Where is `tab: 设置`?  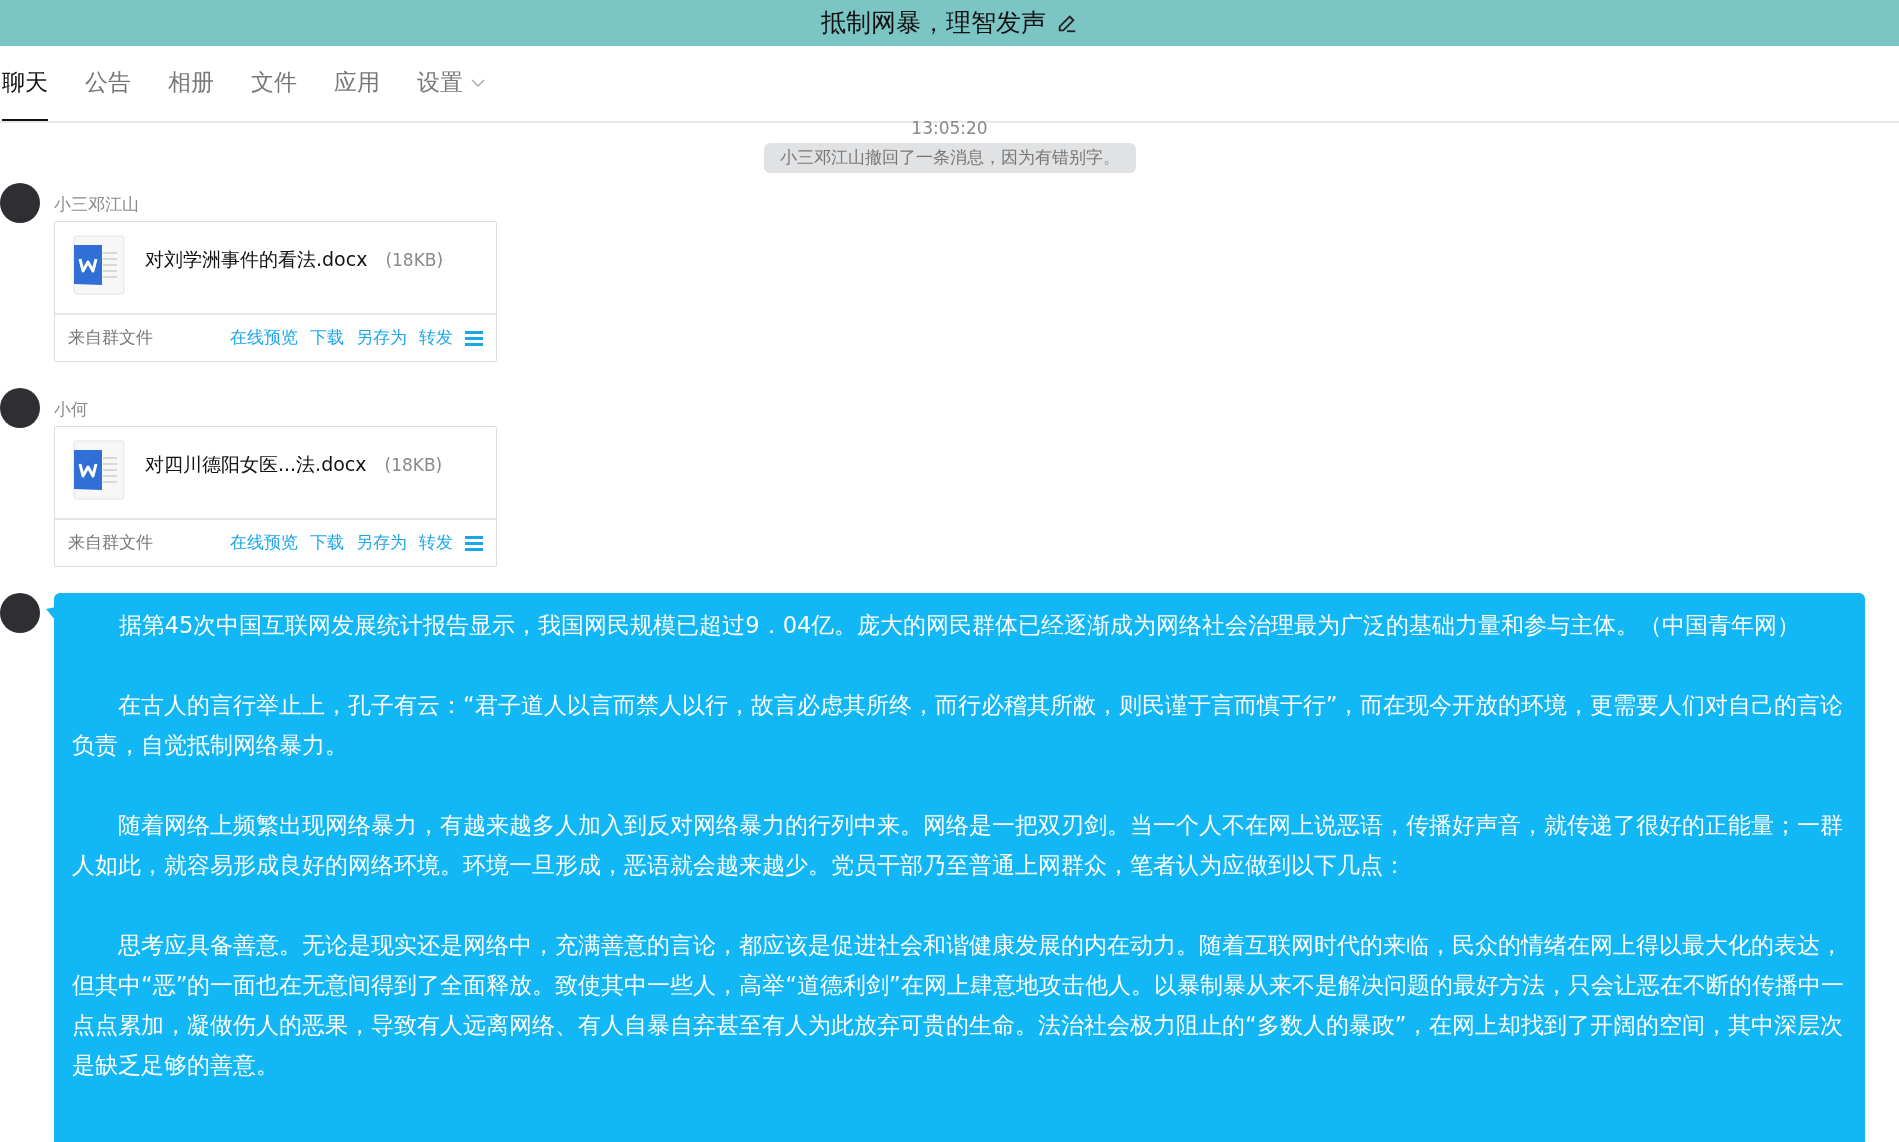 tab: 设置 is located at coordinates (451, 83).